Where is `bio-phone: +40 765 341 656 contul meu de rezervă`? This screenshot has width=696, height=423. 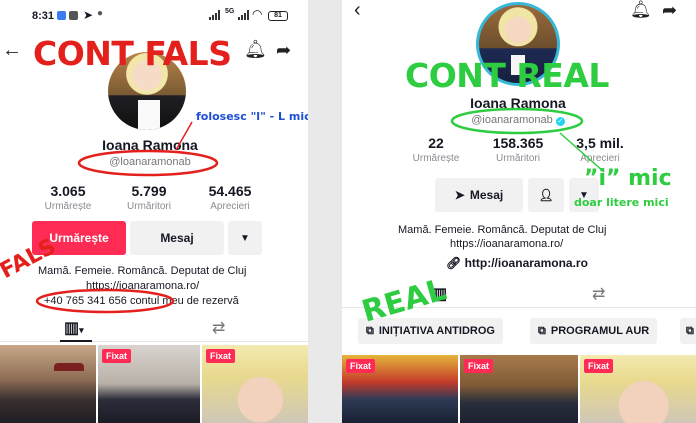
bio-phone: +40 765 341 656 contul meu de rezervă is located at coordinates (141, 301).